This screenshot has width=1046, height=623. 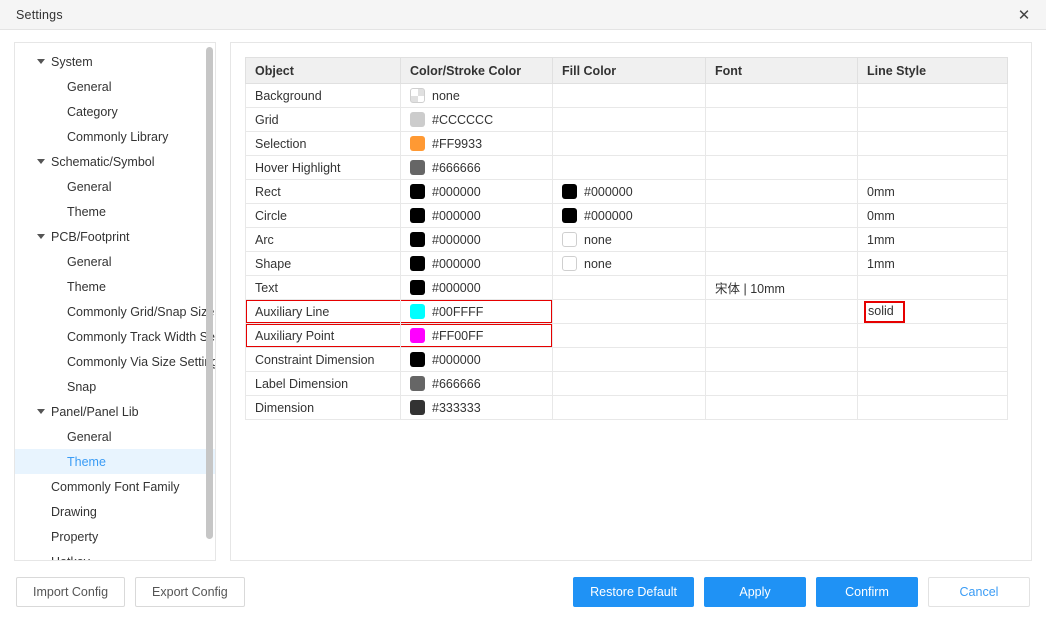 I want to click on sidebar-item-label: Panel/Panel Lib, so click(x=95, y=411).